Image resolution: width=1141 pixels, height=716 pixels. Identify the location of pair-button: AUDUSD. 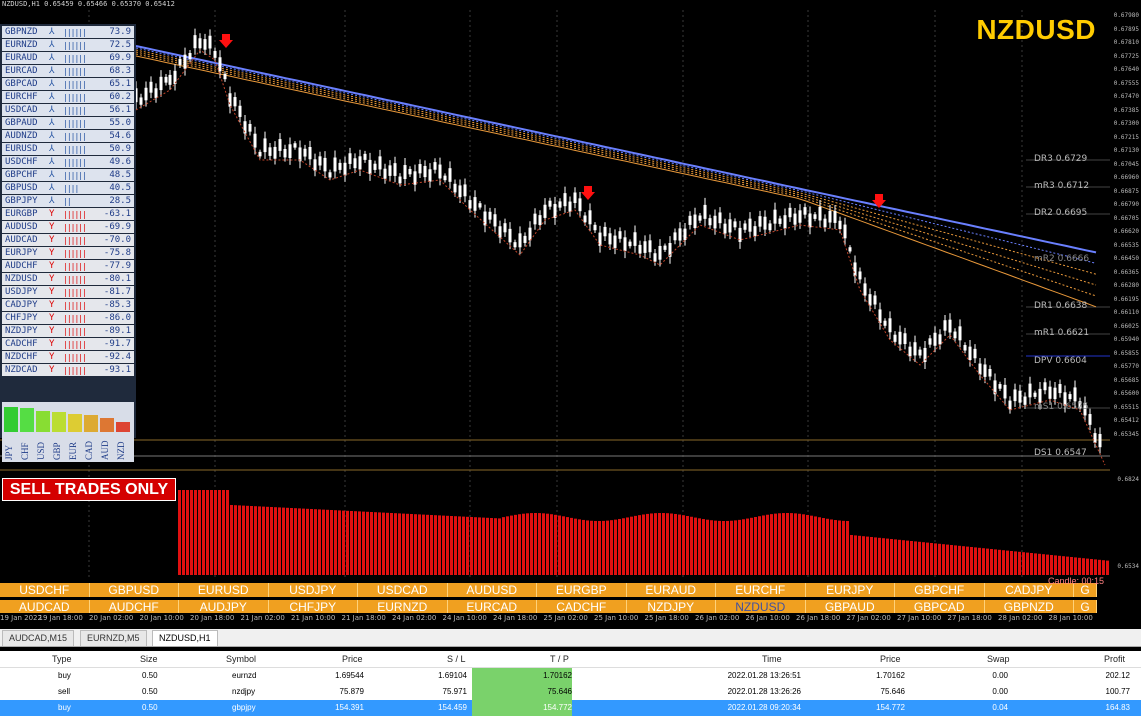
(492, 590).